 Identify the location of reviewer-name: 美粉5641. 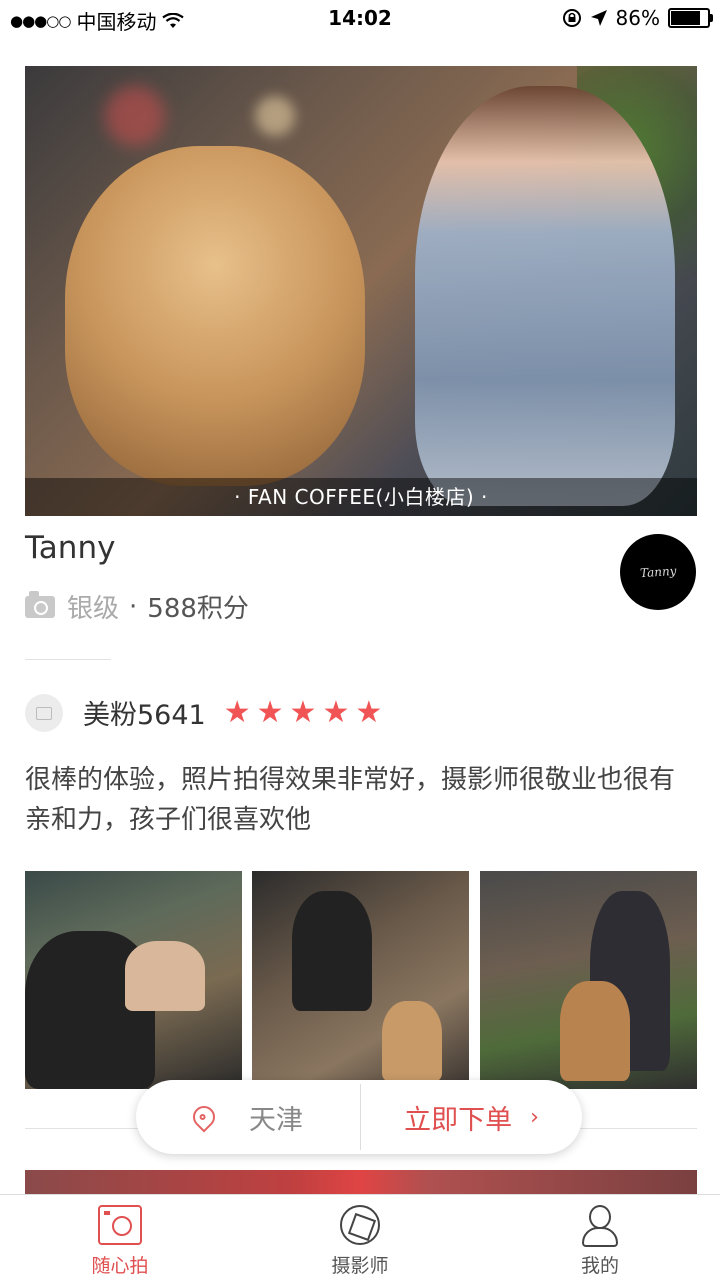
(144, 715).